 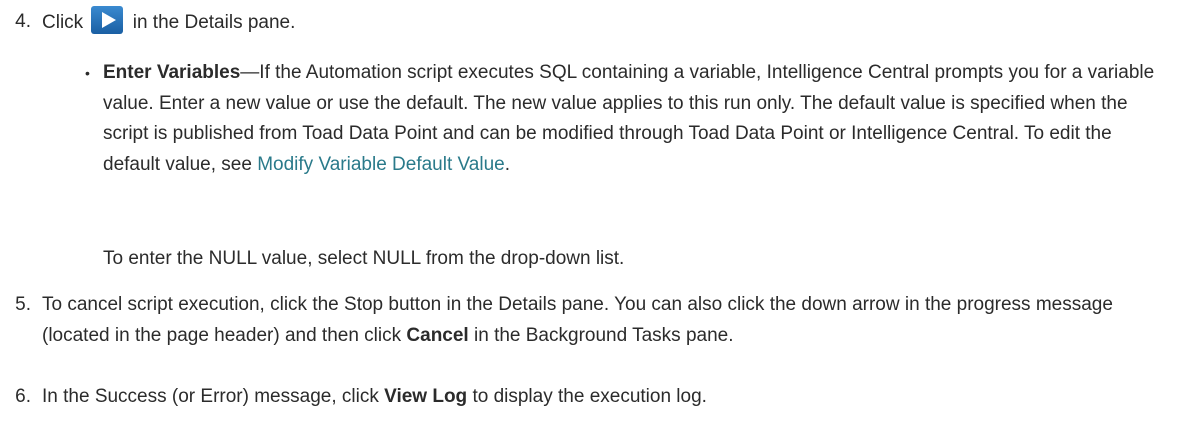 I want to click on modify-variable-link: Modify Variable Default Value, so click(x=380, y=164).